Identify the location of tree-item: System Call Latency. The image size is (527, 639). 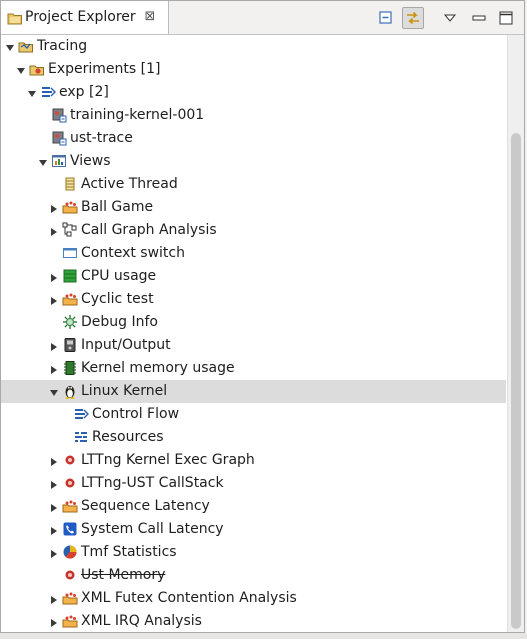
(253, 529).